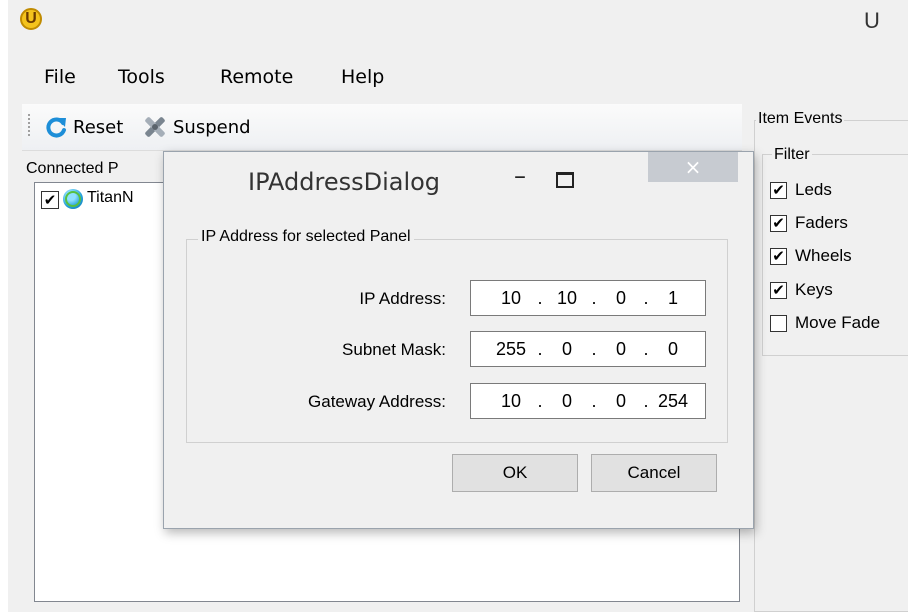 The image size is (908, 612). What do you see at coordinates (778, 290) in the screenshot?
I see `filter-keys-checkbox: ✔` at bounding box center [778, 290].